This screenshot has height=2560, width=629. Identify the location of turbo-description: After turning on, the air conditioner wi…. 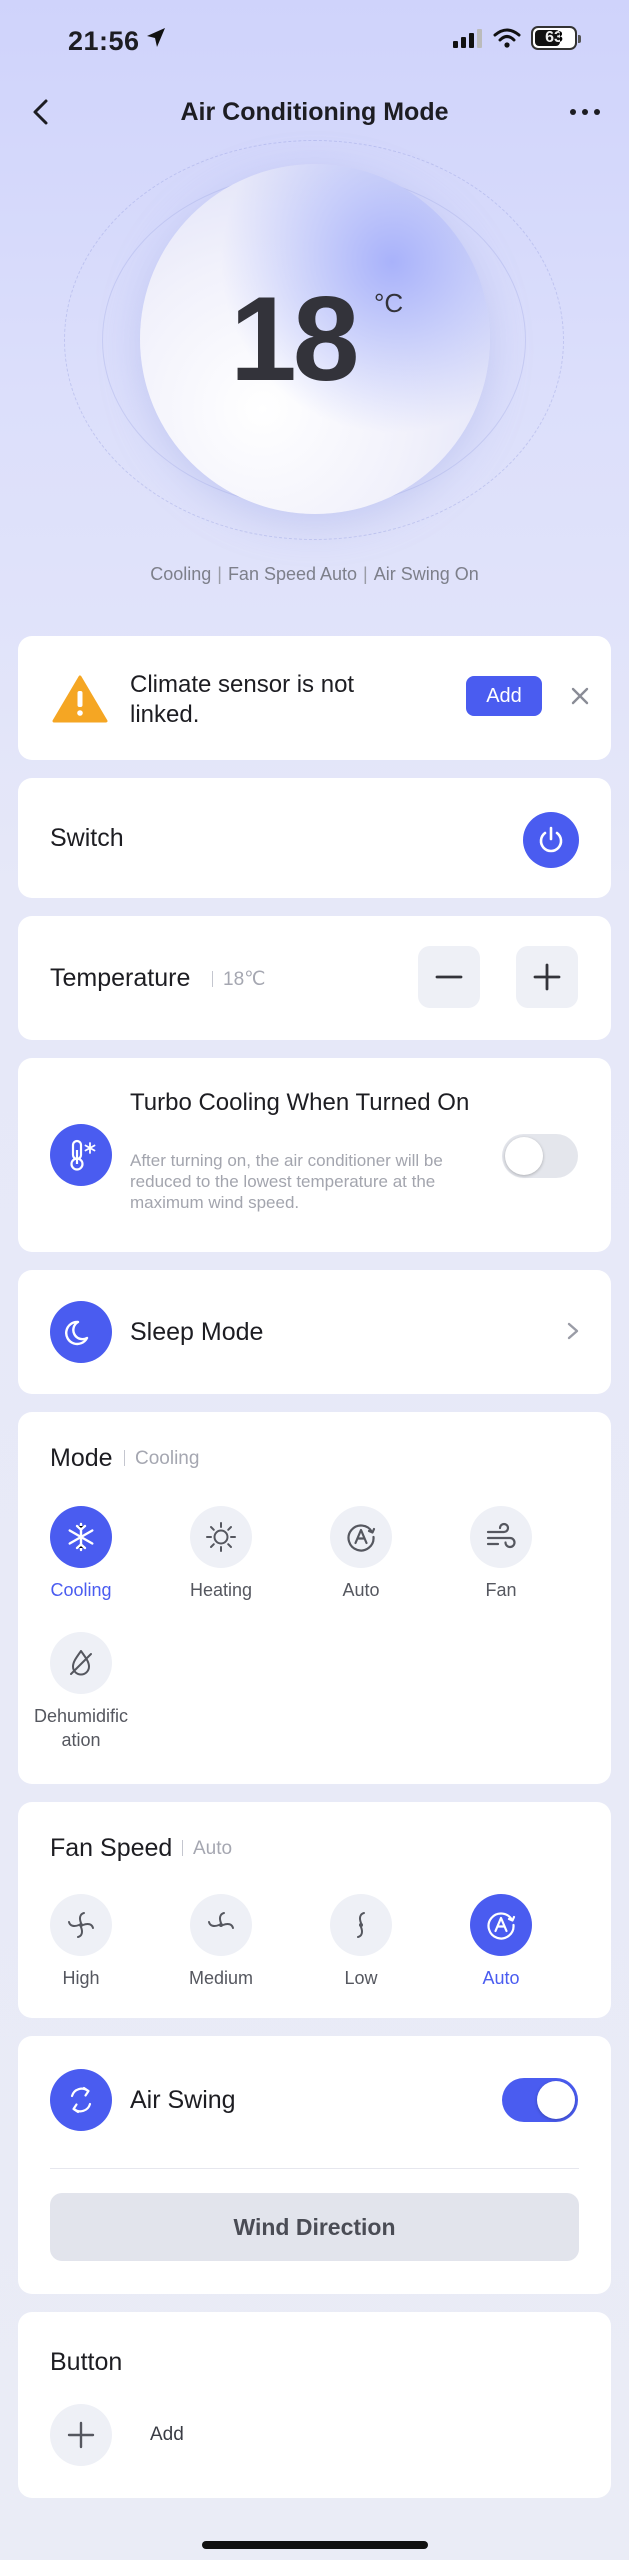
(286, 1181).